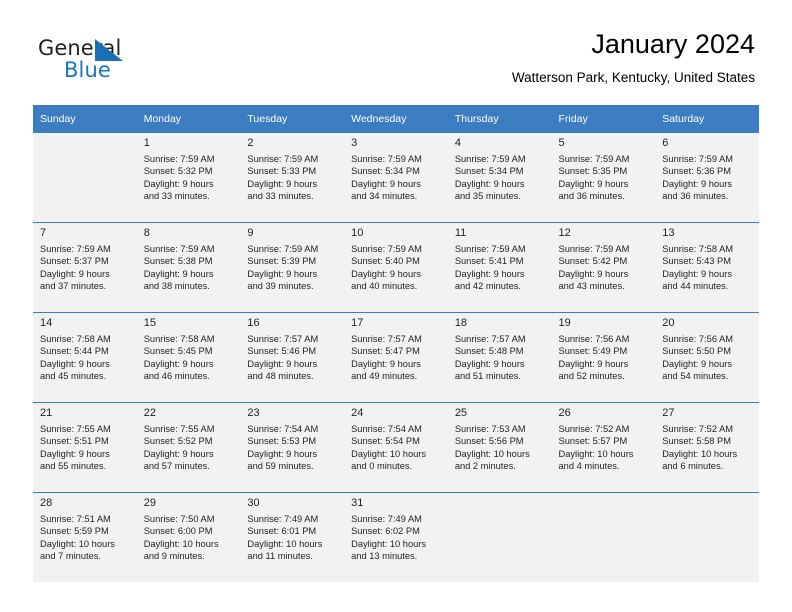 The width and height of the screenshot is (792, 612). What do you see at coordinates (357, 413) in the screenshot?
I see `day-number: 24` at bounding box center [357, 413].